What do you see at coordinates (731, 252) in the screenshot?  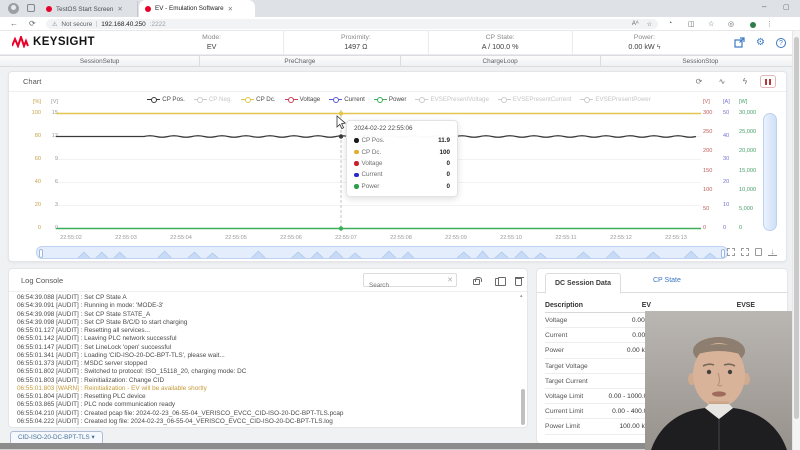 I see `zoom-box-icon` at bounding box center [731, 252].